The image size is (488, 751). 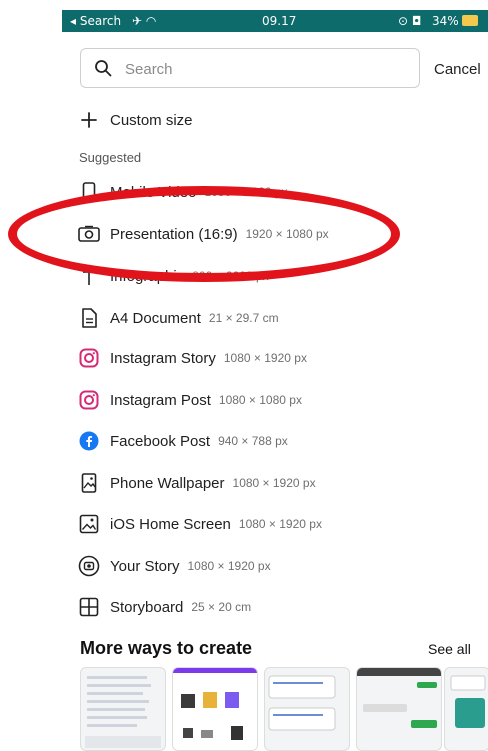 What do you see at coordinates (163, 358) in the screenshot?
I see `item-label: Instagram Story` at bounding box center [163, 358].